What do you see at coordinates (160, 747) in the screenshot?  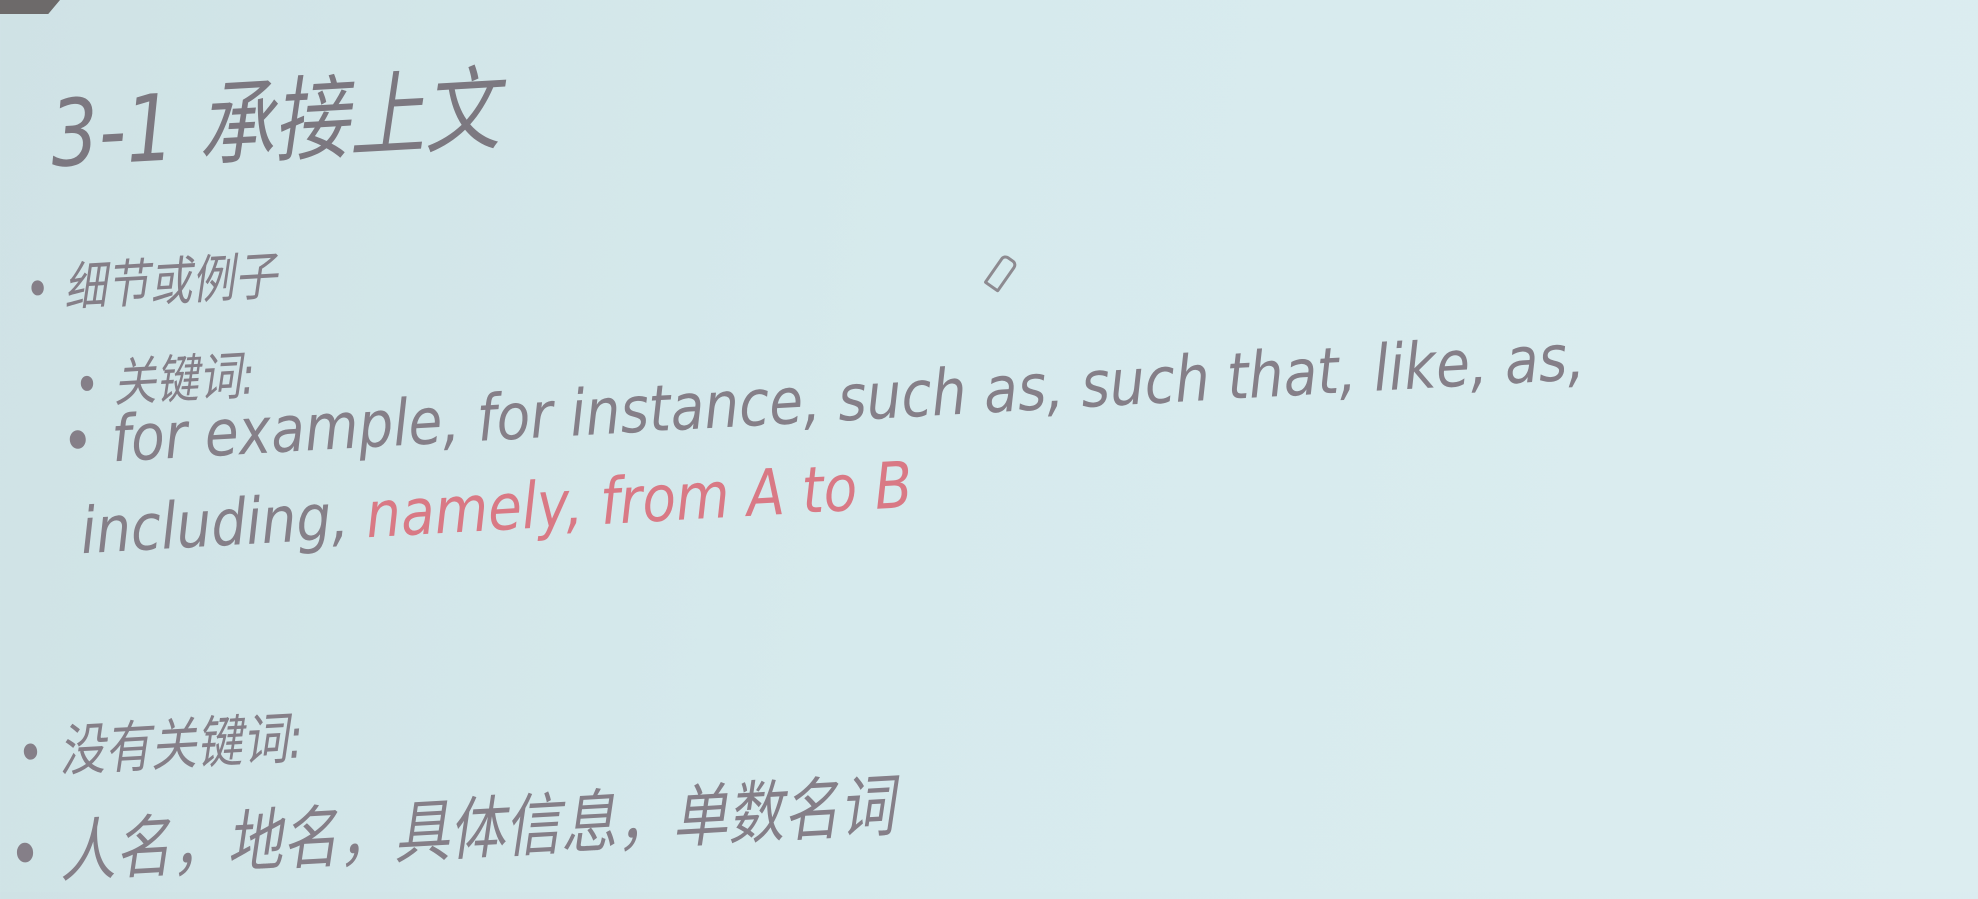 I see `bullet-no-keywords: • 没有关键词:` at bounding box center [160, 747].